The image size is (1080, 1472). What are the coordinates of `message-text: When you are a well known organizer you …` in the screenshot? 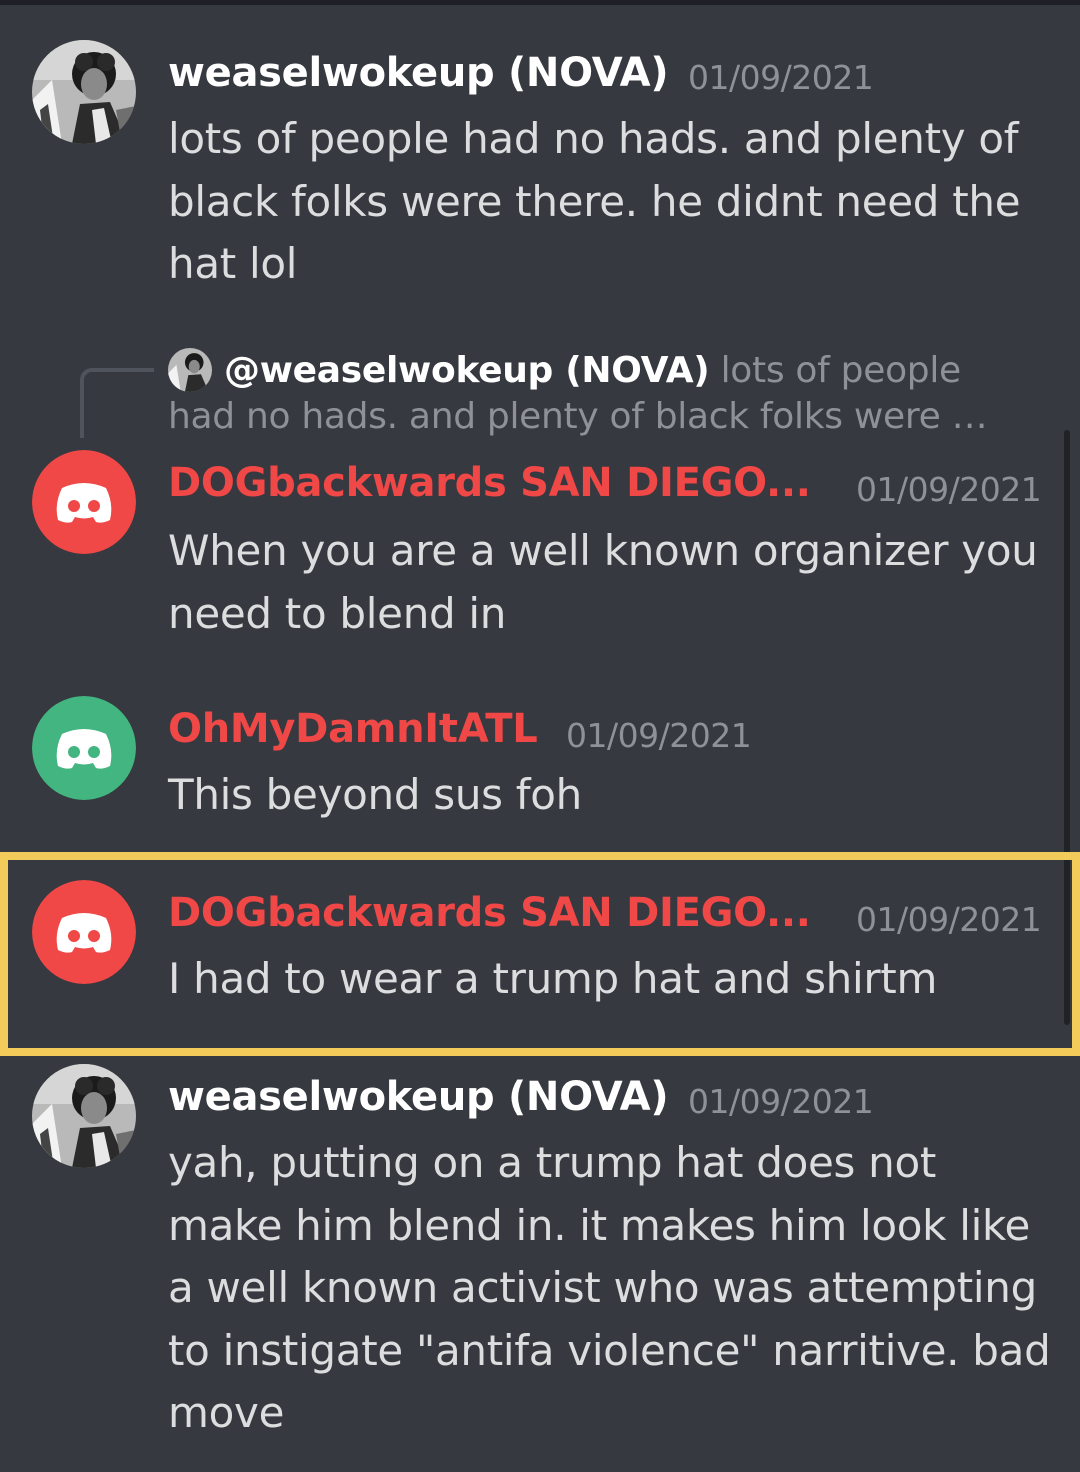 It's located at (603, 582).